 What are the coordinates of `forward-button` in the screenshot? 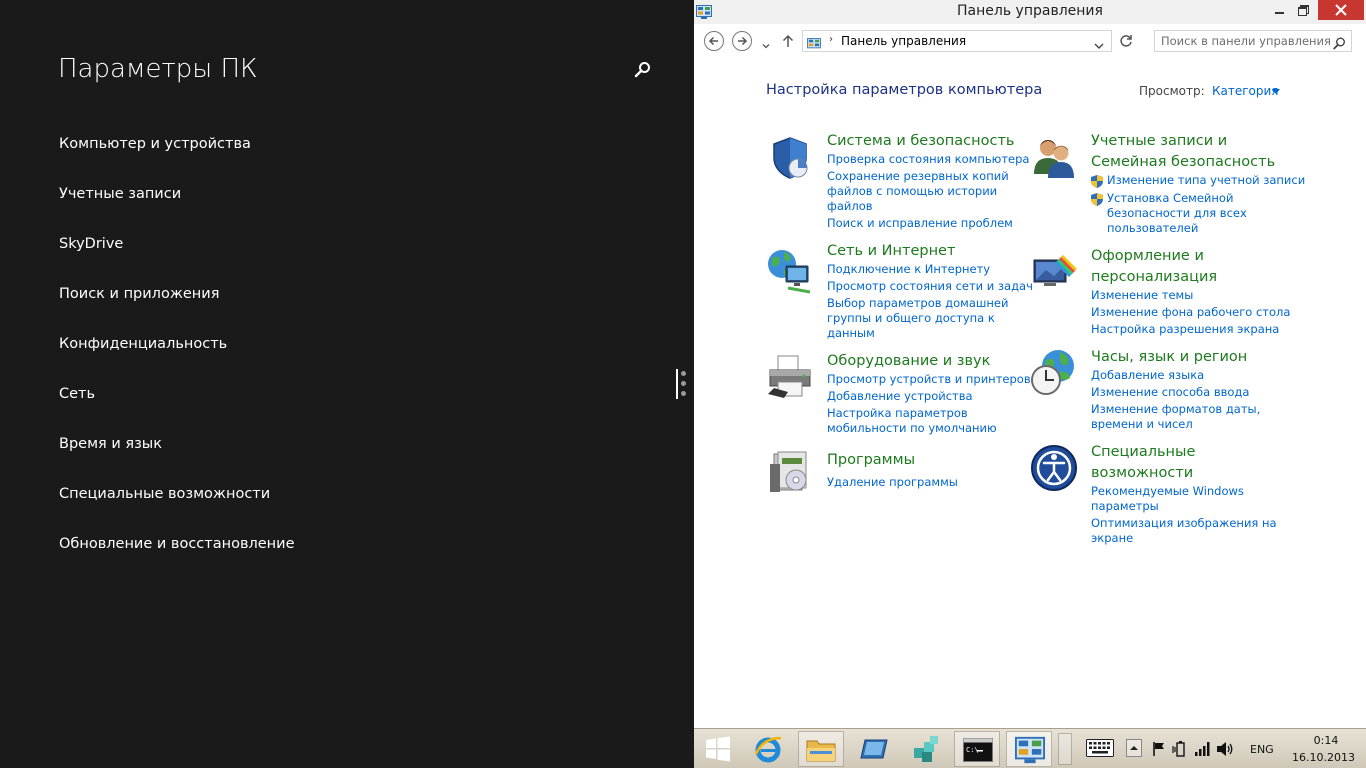 It's located at (742, 41).